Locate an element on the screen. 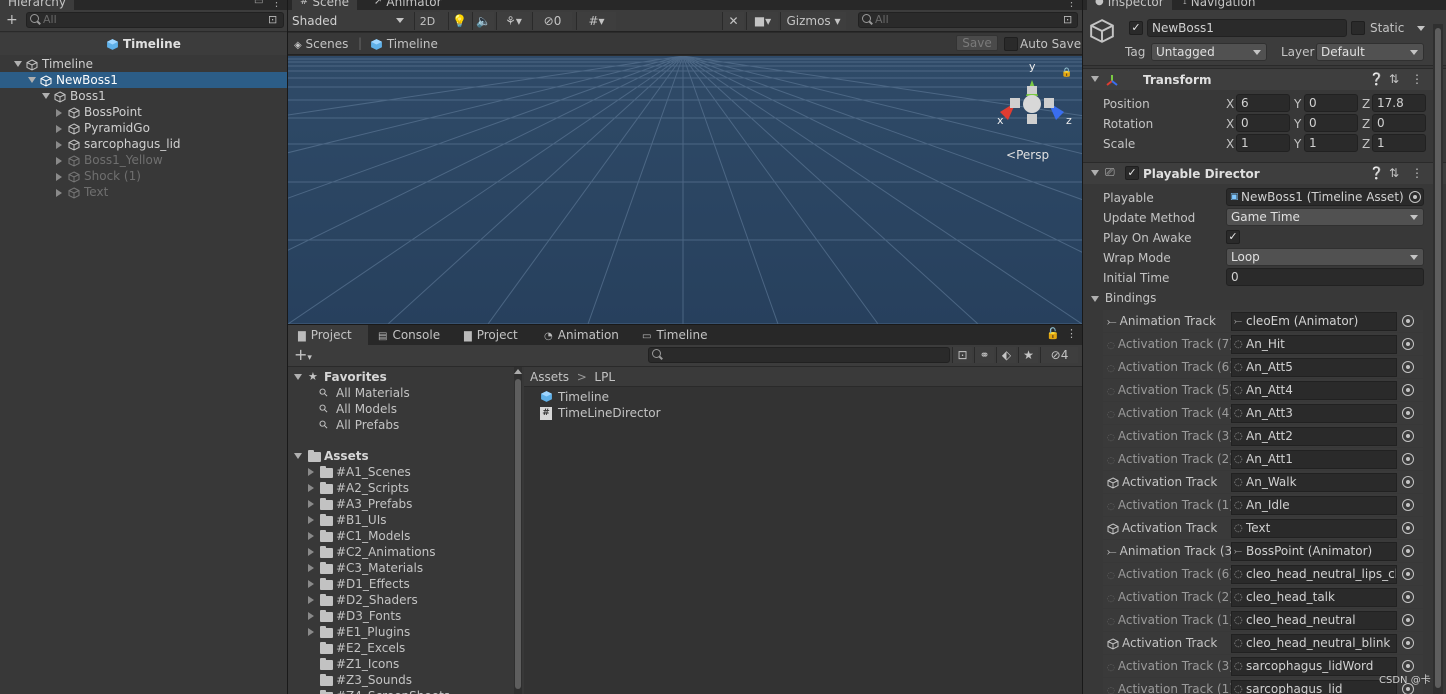 This screenshot has width=1446, height=694. binding-object-field: ◌ An_Att4 is located at coordinates (1314, 390).